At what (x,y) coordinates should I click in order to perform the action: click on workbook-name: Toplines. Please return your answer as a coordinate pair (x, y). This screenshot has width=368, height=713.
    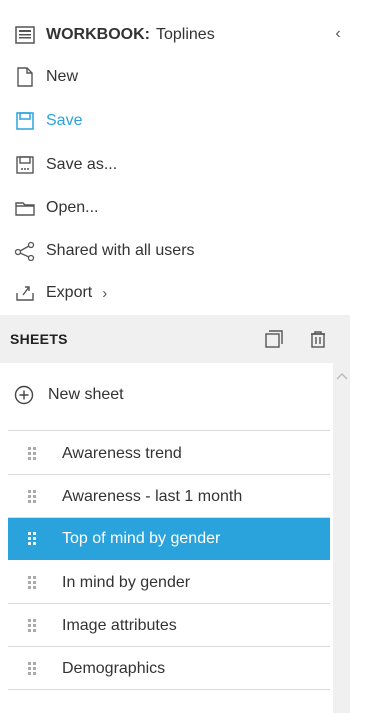
    Looking at the image, I should click on (185, 34).